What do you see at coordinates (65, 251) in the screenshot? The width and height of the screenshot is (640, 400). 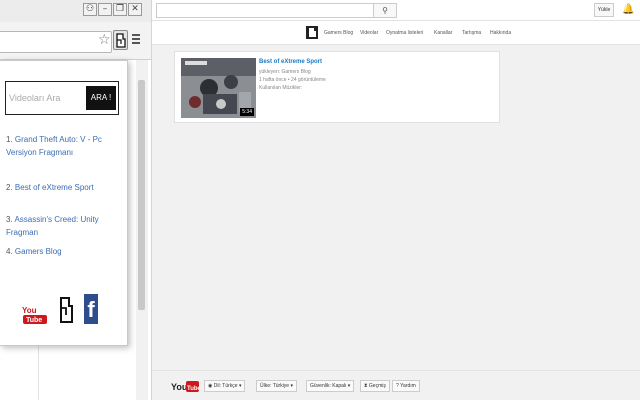 I see `result-item-4: 4. Gamers Blog` at bounding box center [65, 251].